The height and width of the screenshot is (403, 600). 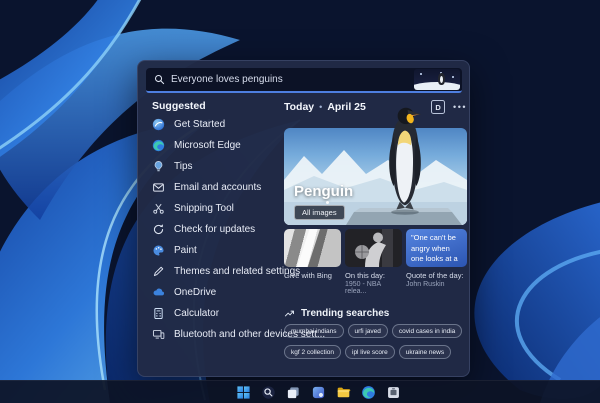 What do you see at coordinates (179, 106) in the screenshot?
I see `suggested-heading: Suggested` at bounding box center [179, 106].